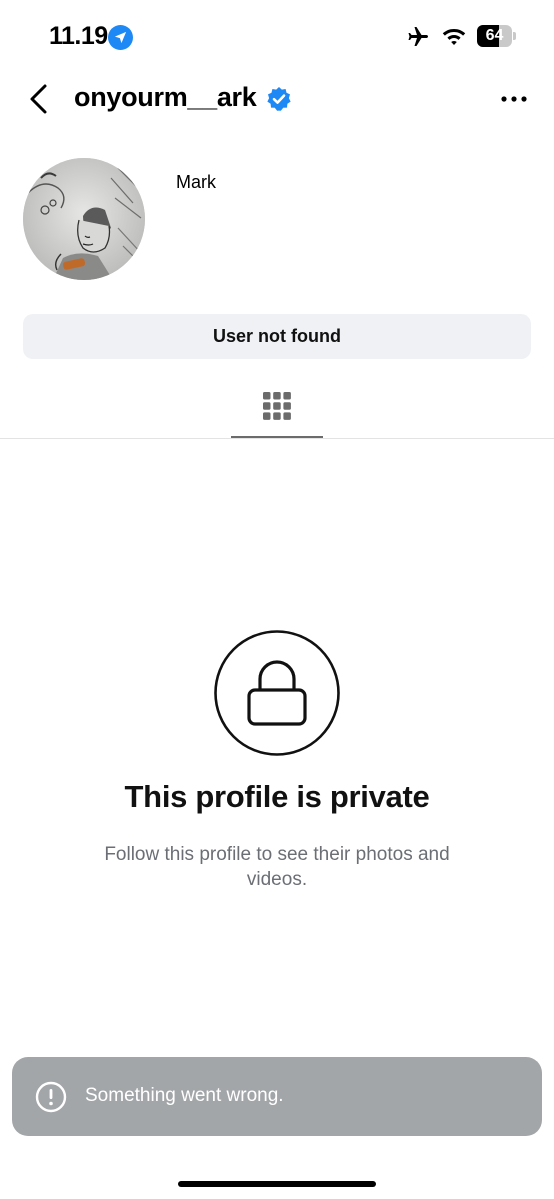 The height and width of the screenshot is (1199, 554). I want to click on wifi-icon, so click(454, 38).